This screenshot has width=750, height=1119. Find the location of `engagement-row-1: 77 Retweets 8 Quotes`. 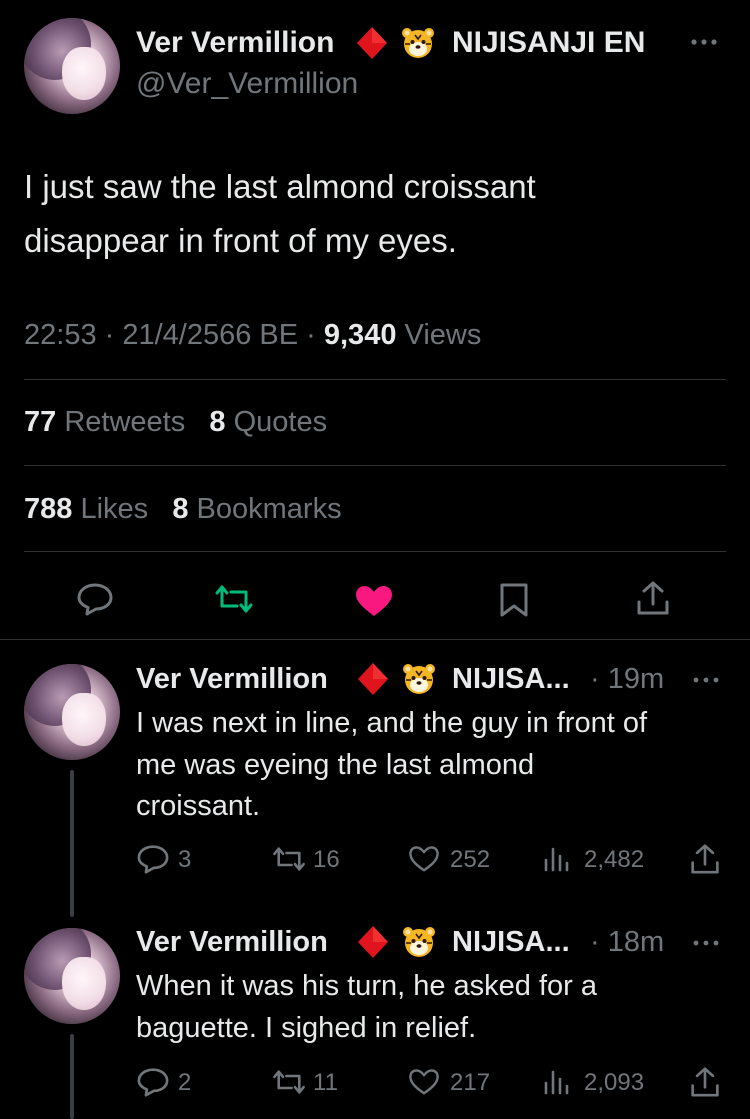

engagement-row-1: 77 Retweets 8 Quotes is located at coordinates (175, 422).